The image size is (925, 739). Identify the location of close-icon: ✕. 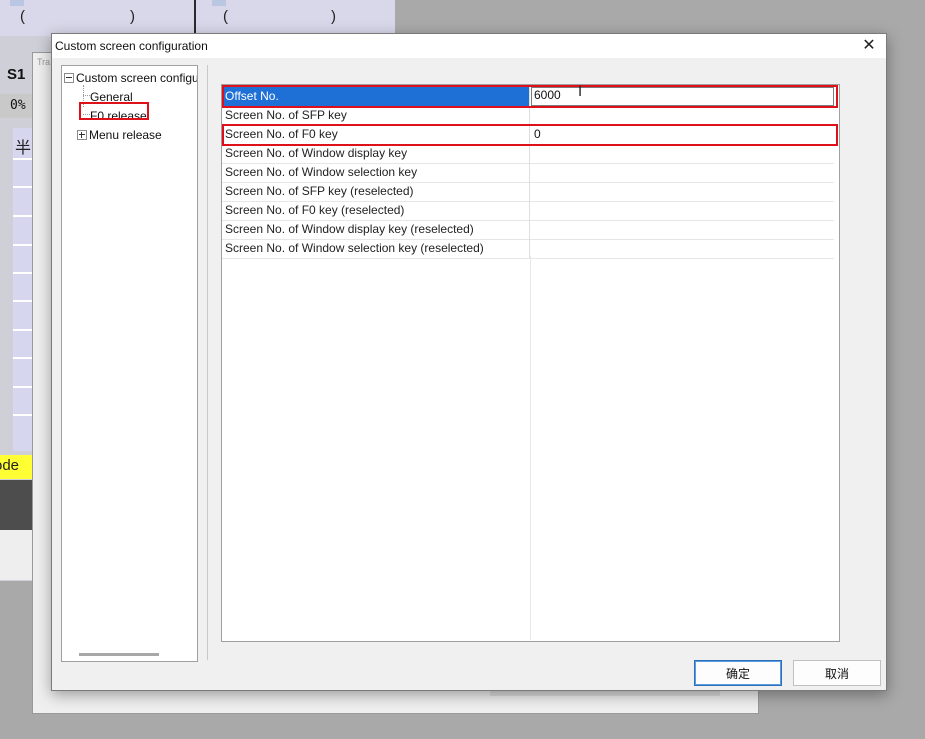
(869, 46).